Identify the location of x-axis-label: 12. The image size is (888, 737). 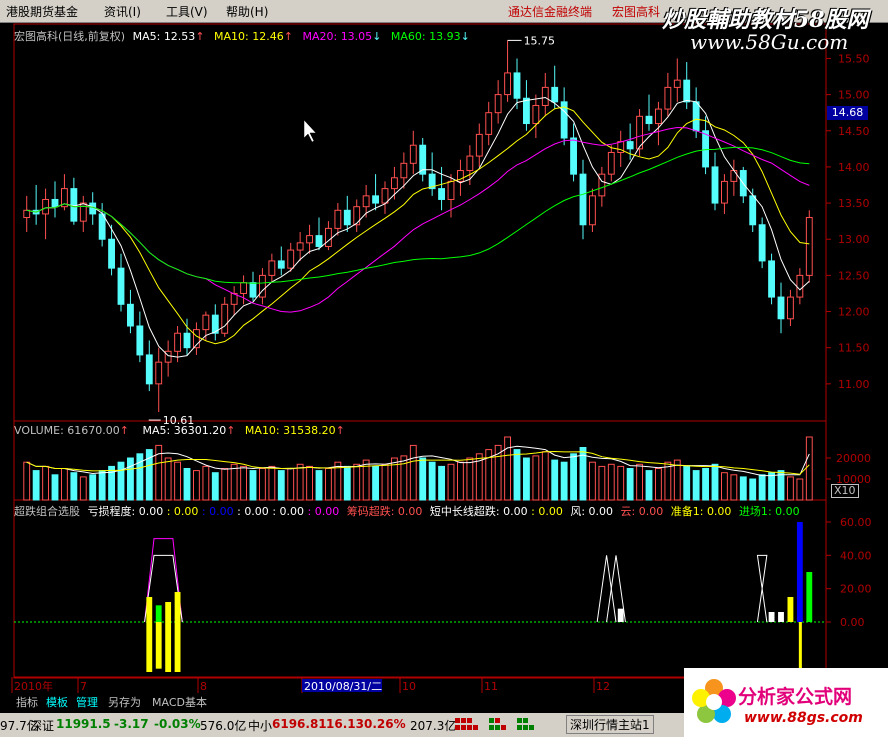
(603, 686).